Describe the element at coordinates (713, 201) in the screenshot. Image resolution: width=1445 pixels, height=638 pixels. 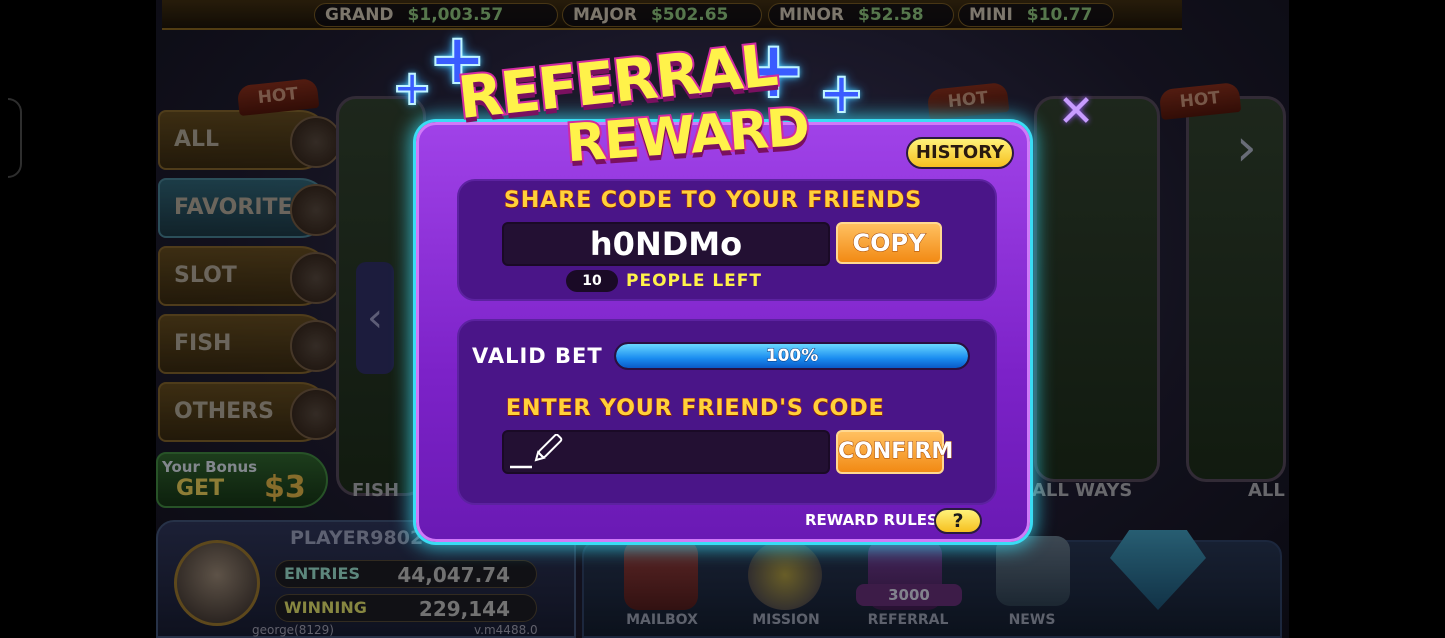
I see `share-header: SHARE CODE TO YOUR FRIENDS` at that location.